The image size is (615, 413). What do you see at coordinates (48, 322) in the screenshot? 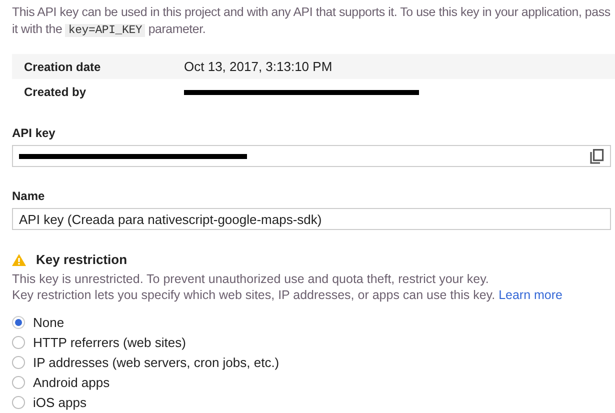
I see `option-label: None` at bounding box center [48, 322].